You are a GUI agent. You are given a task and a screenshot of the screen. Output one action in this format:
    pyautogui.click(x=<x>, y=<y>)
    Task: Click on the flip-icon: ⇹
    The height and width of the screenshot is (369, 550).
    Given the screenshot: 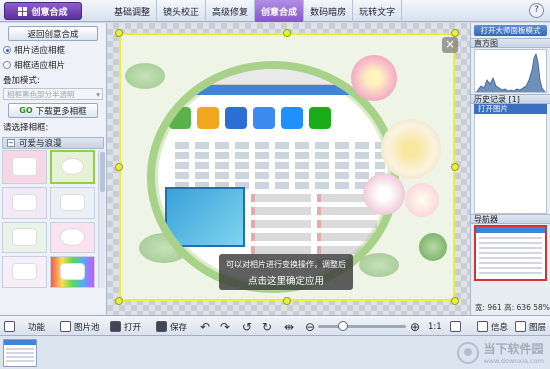 What is the action you would take?
    pyautogui.click(x=289, y=326)
    